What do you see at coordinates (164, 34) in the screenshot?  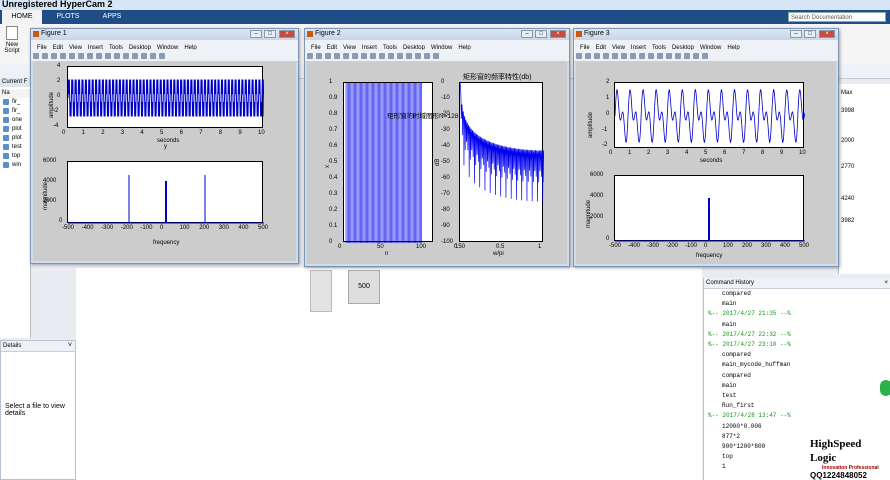 I see `figure-title-bar: Figure 1 – □ ×` at bounding box center [164, 34].